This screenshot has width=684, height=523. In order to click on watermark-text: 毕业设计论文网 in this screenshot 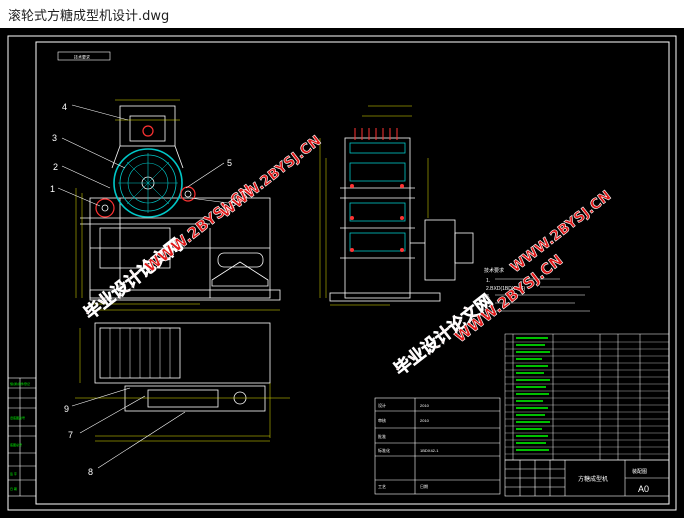, I will do `click(443, 335)`.